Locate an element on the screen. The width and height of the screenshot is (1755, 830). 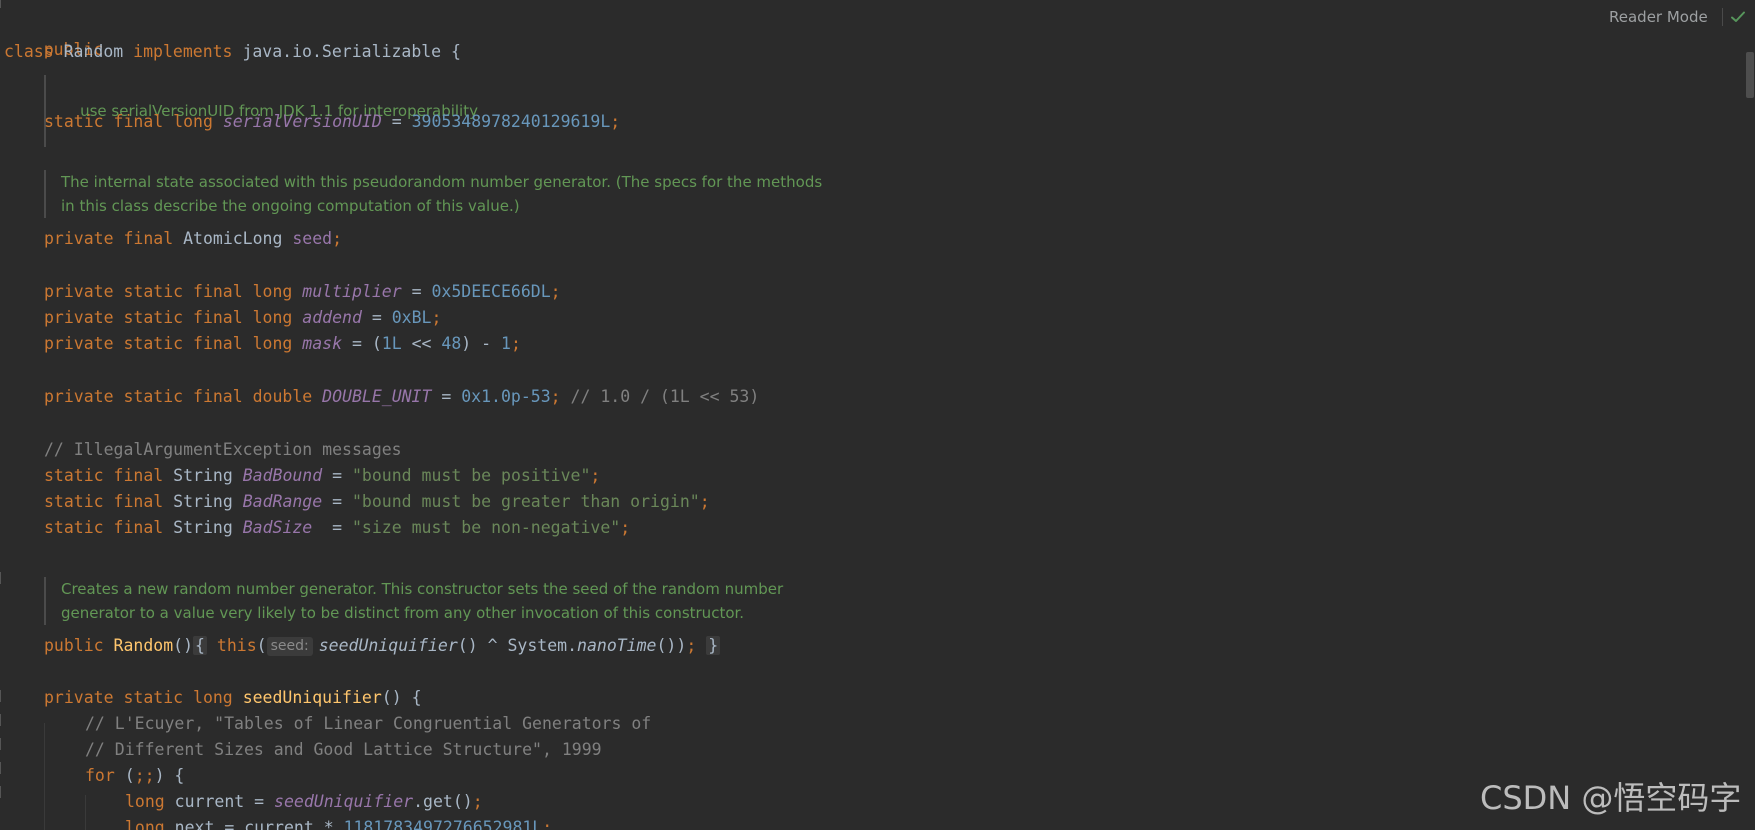
number-literal: 1181783497276652981L is located at coordinates (443, 824).